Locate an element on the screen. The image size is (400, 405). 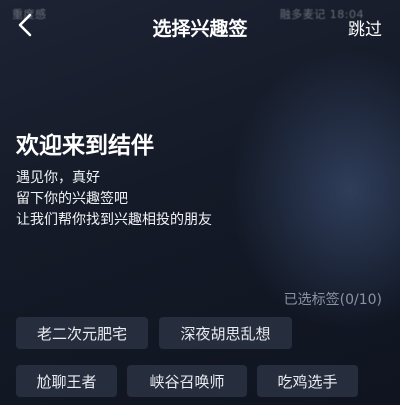
tag-label: 老二次元肥宅 is located at coordinates (81, 333).